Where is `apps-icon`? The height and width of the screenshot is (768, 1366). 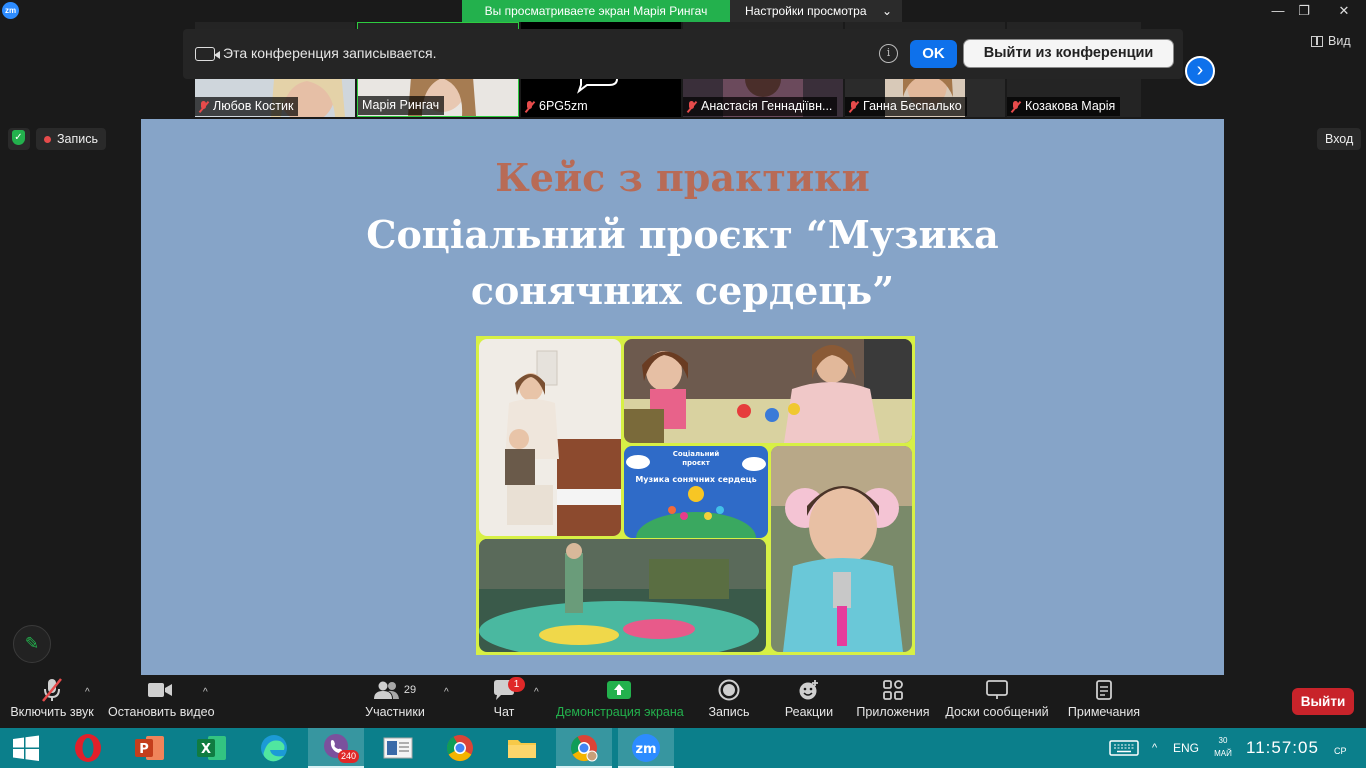
apps-icon is located at coordinates (893, 690).